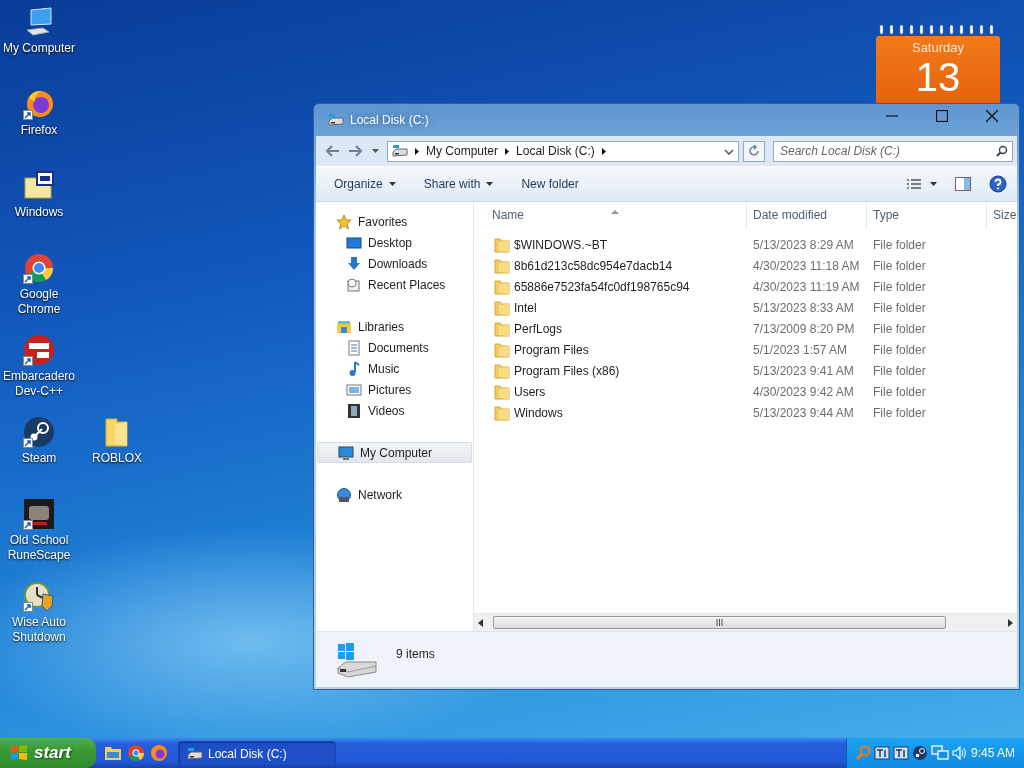 This screenshot has width=1024, height=768. What do you see at coordinates (39, 457) in the screenshot?
I see `desktop-shortcut: Steam` at bounding box center [39, 457].